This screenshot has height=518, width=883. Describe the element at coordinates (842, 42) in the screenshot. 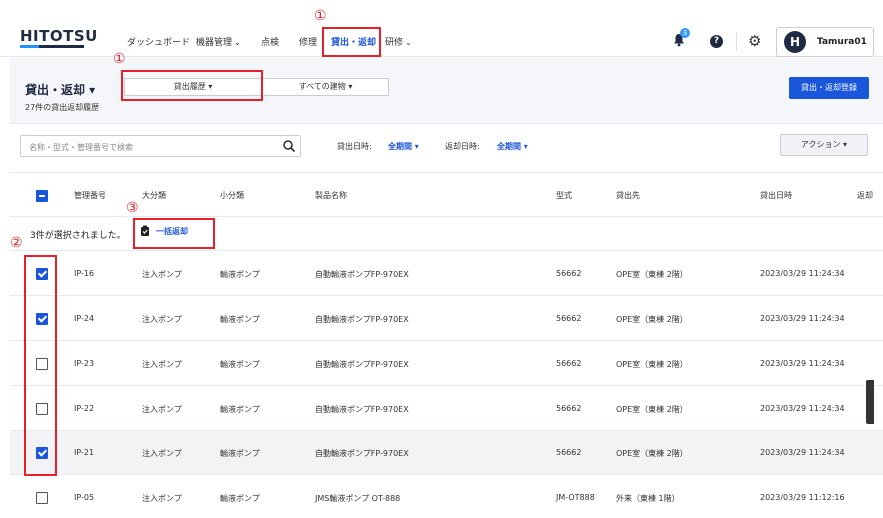

I see `user-name: Tamura01` at that location.